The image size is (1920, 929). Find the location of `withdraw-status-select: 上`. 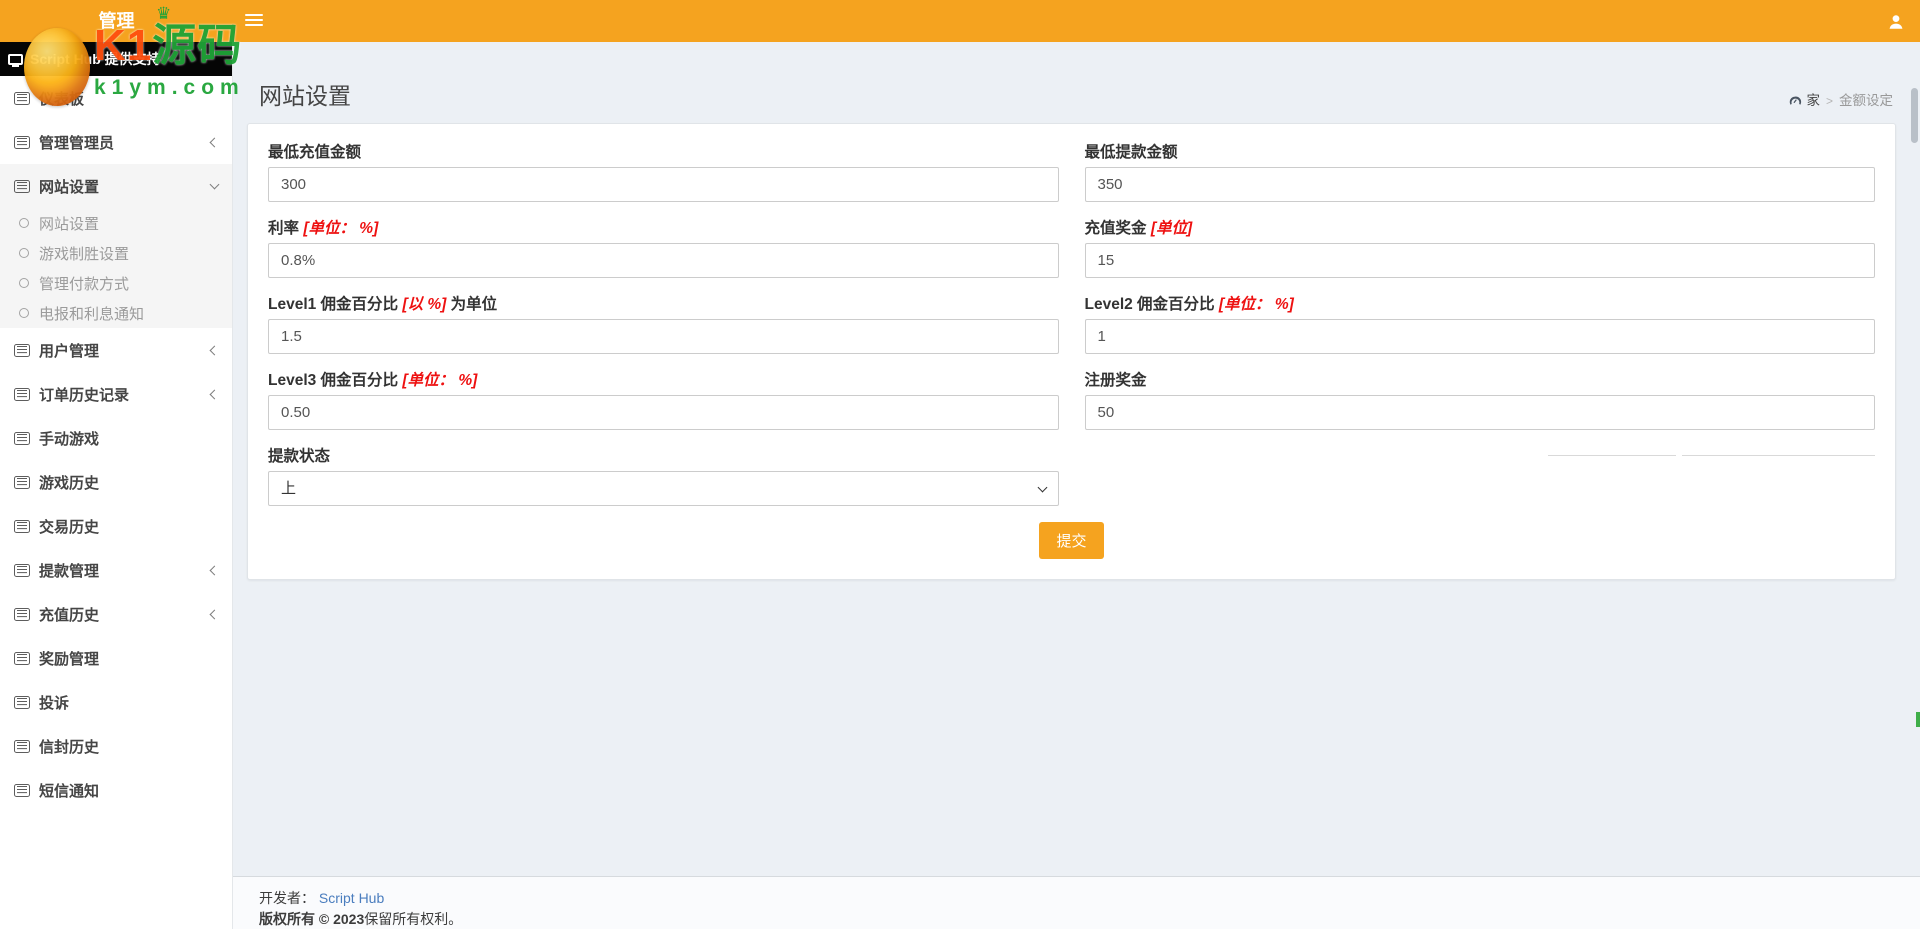

withdraw-status-select: 上 is located at coordinates (663, 488).